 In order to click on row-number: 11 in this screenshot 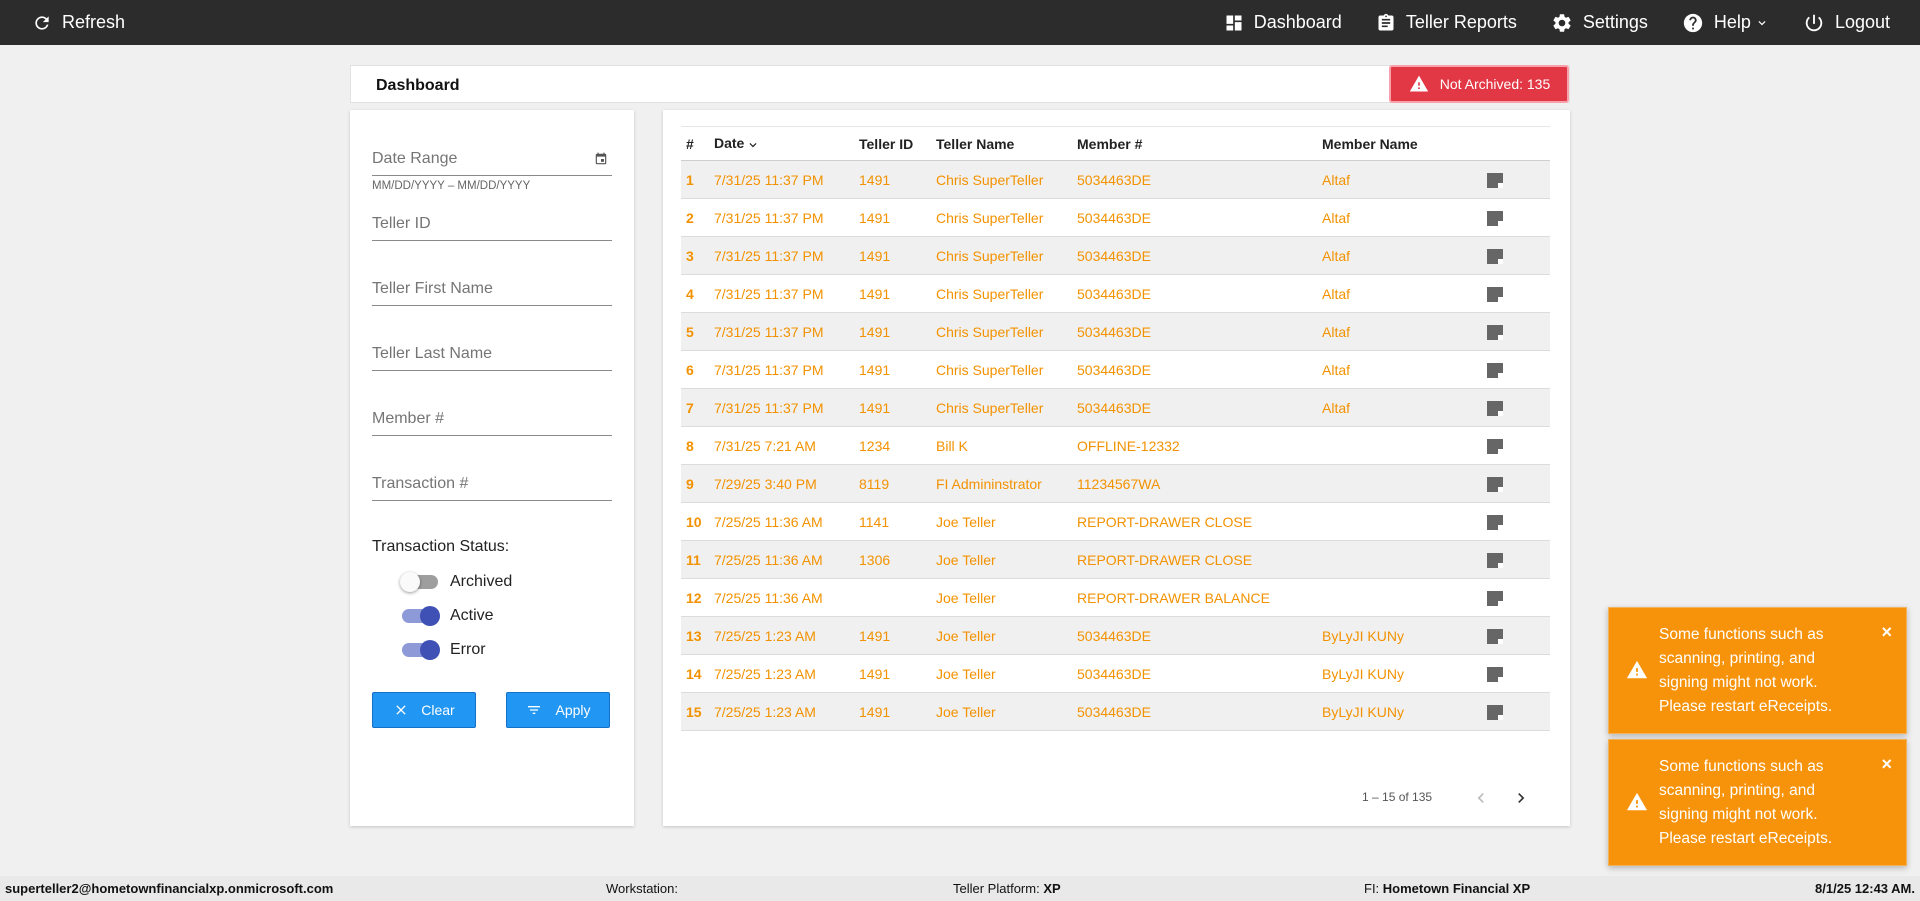, I will do `click(695, 559)`.